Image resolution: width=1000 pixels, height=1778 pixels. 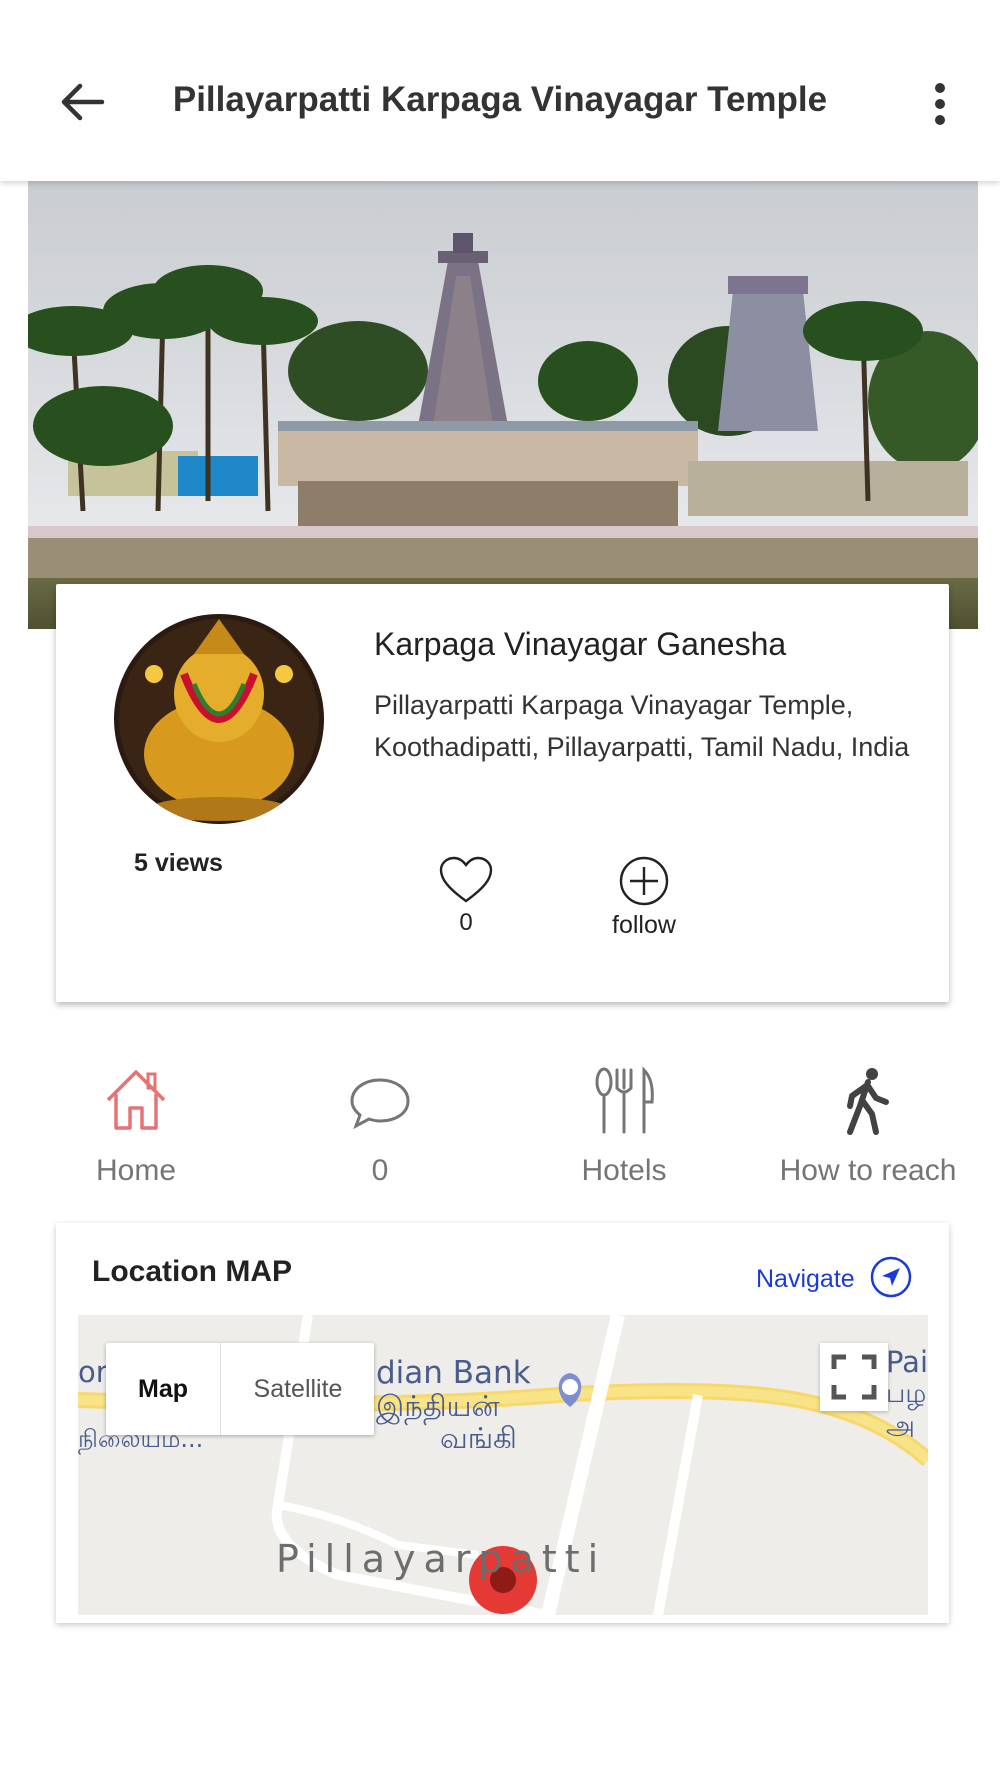 I want to click on fullscreen-icon, so click(x=854, y=1377).